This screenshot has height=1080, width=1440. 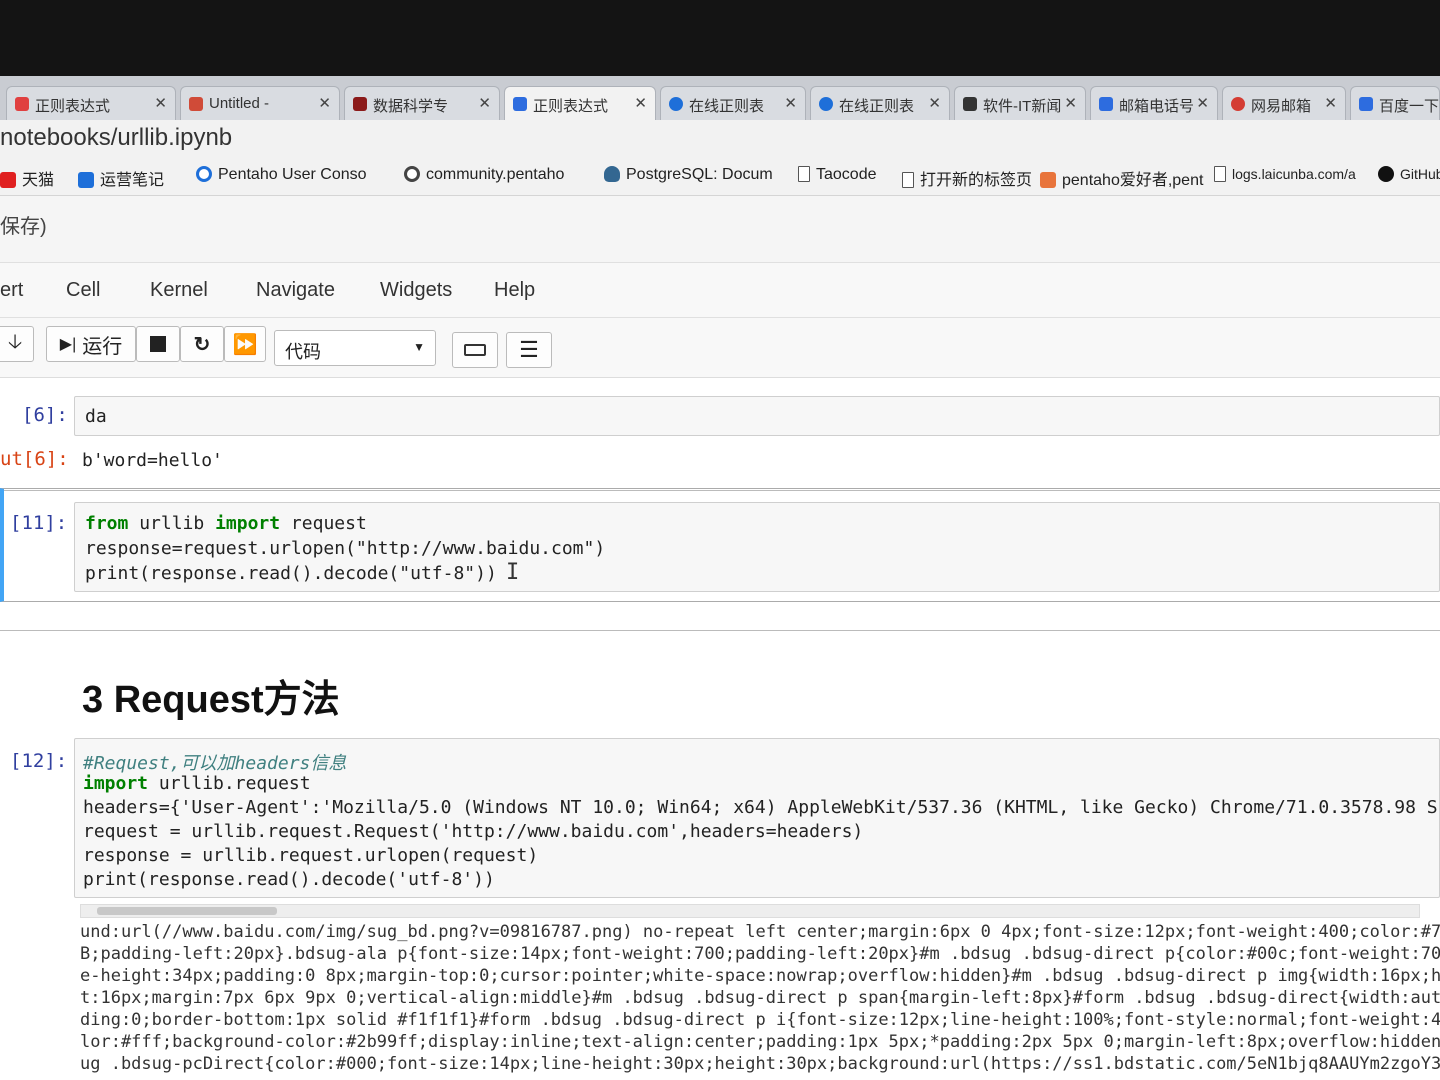 I want to click on menu-navigate: Navigate, so click(x=295, y=290).